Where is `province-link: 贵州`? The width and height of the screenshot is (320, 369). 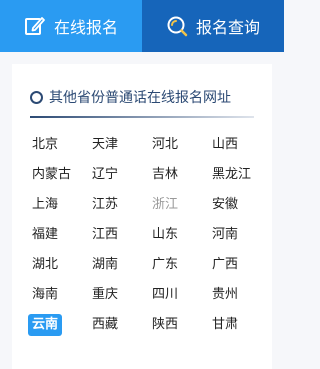 province-link: 贵州 is located at coordinates (225, 295).